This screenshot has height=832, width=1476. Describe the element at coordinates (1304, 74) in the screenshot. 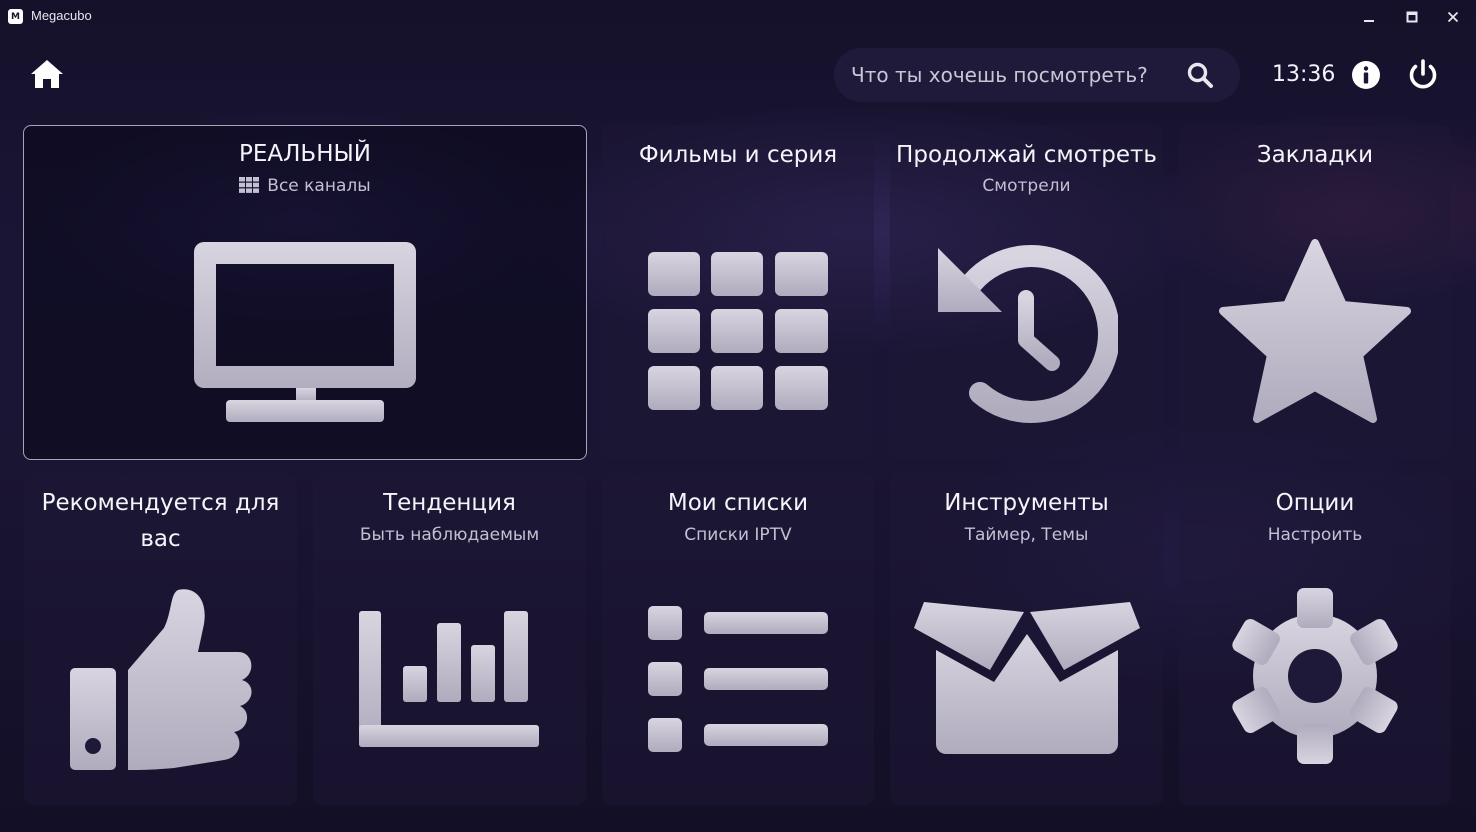

I see `clock: 13:36` at that location.